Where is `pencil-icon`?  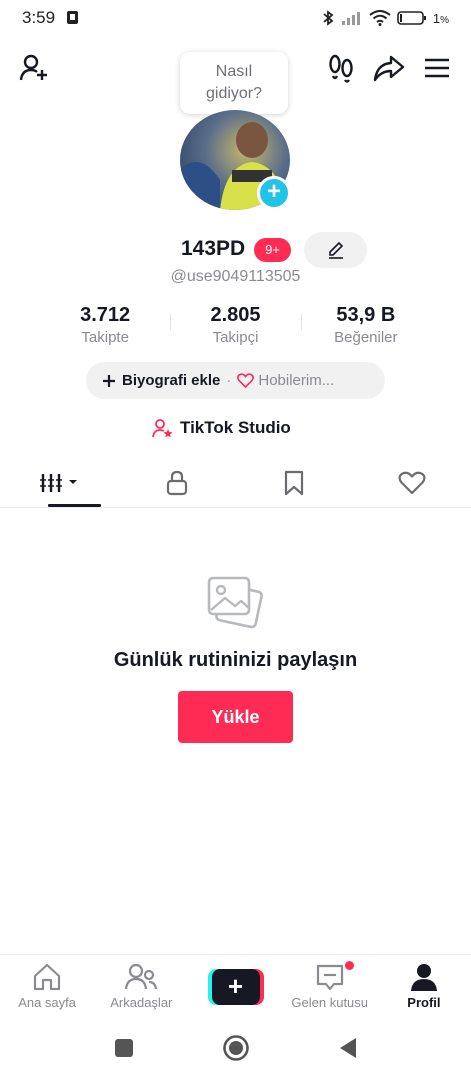
pencil-icon is located at coordinates (335, 250).